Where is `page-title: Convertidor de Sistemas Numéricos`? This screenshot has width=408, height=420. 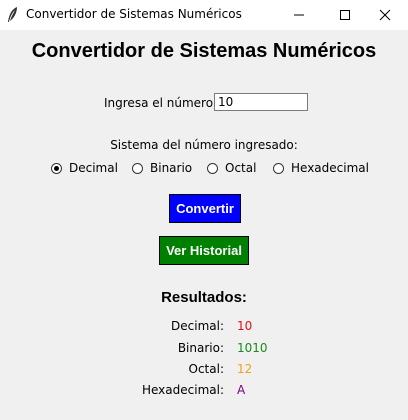 page-title: Convertidor de Sistemas Numéricos is located at coordinates (204, 51).